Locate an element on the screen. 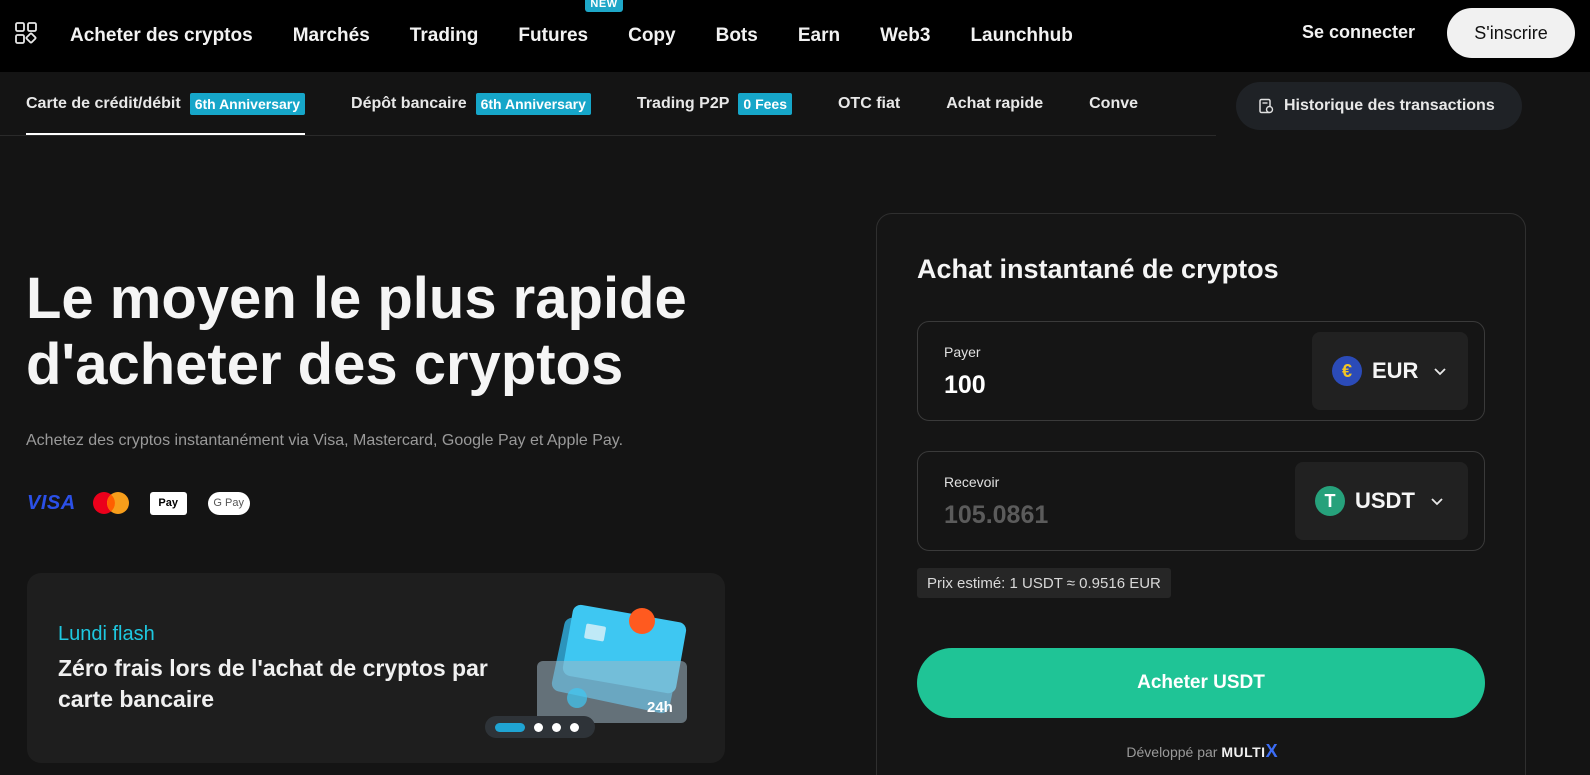 Image resolution: width=1590 pixels, height=775 pixels. visa-logo: VISA is located at coordinates (51, 502).